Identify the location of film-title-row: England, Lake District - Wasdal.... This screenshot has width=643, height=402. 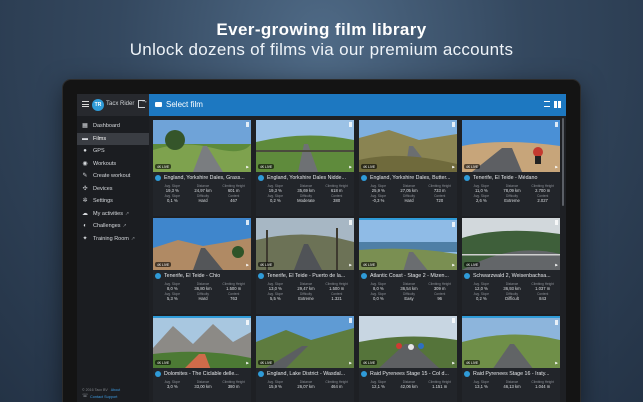
(305, 374).